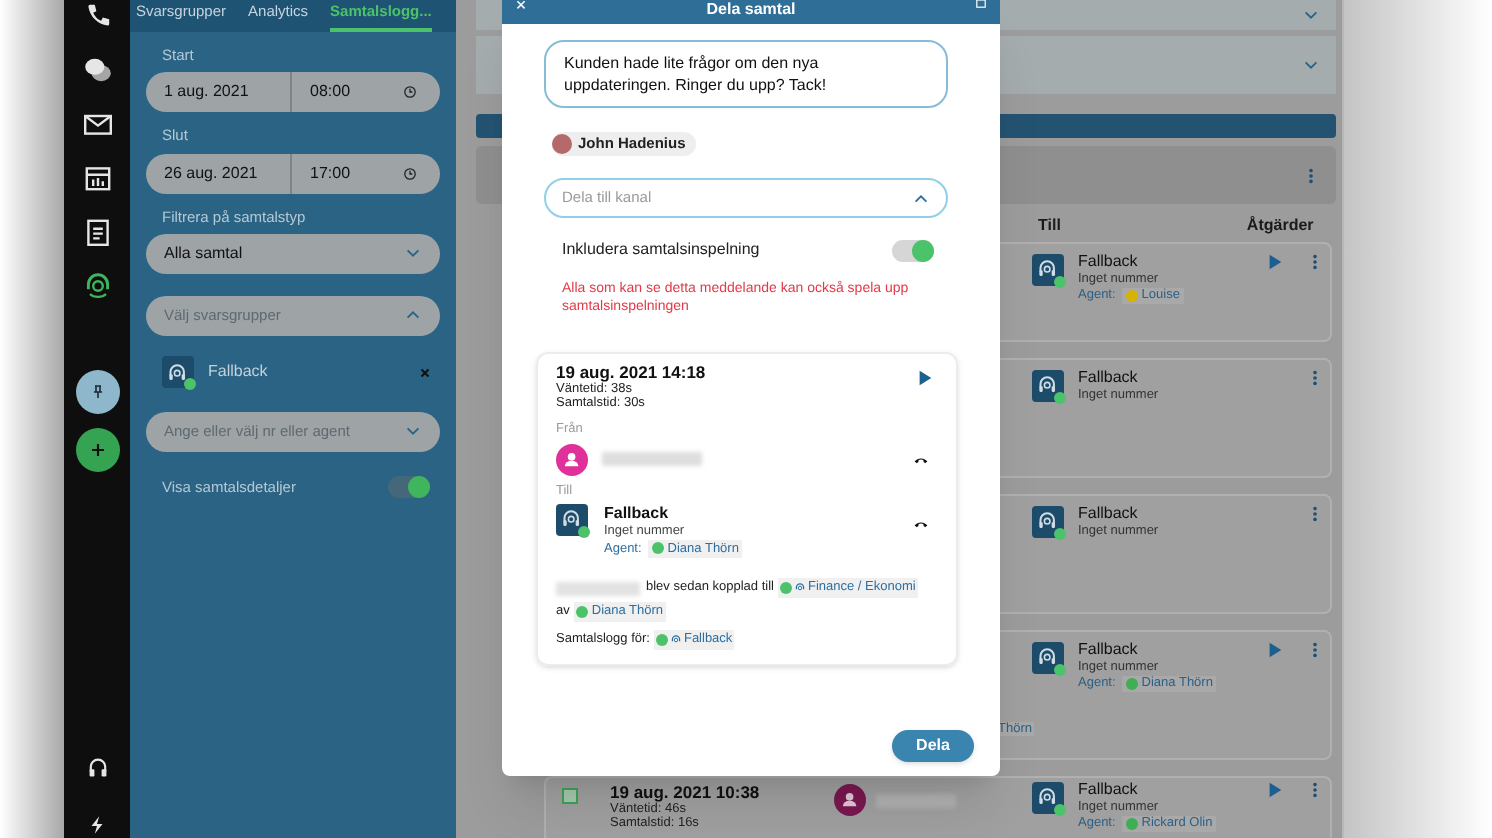  Describe the element at coordinates (746, 74) in the screenshot. I see `message-field: Kunden hade lite frågor om den nya uppdateringen. Ringer du upp? Tack!` at that location.